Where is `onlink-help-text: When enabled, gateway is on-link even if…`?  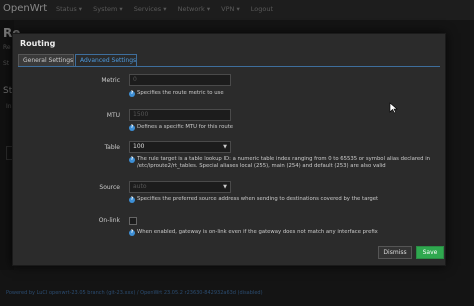 onlink-help-text: When enabled, gateway is on-link even if… is located at coordinates (257, 232).